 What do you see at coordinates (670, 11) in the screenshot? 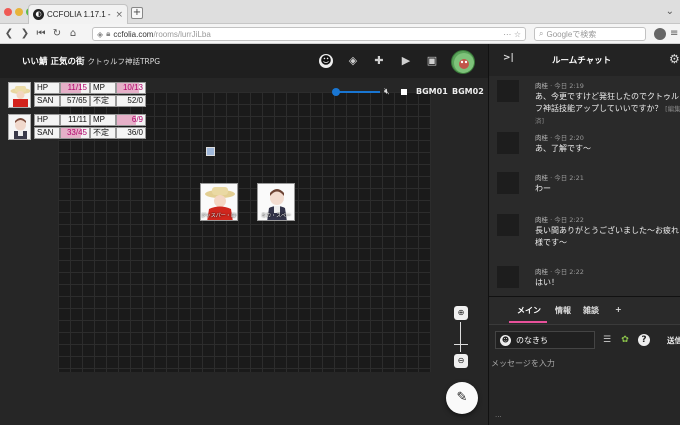
I see `tab-list-icon: ⌄` at bounding box center [670, 11].